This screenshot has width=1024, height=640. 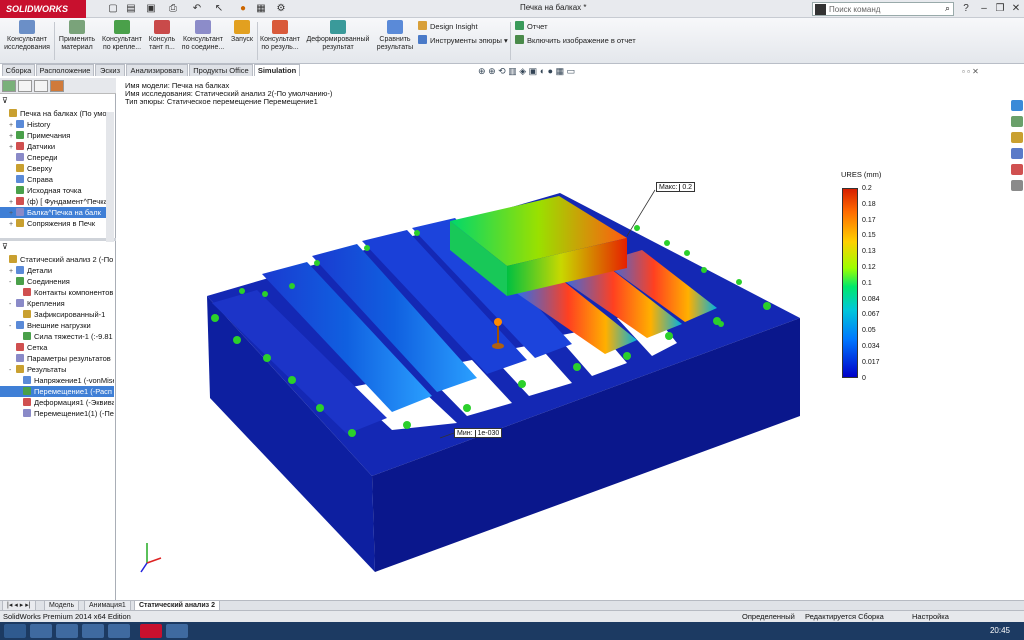 I want to click on apply-material-button: Применить материал, so click(x=77, y=41).